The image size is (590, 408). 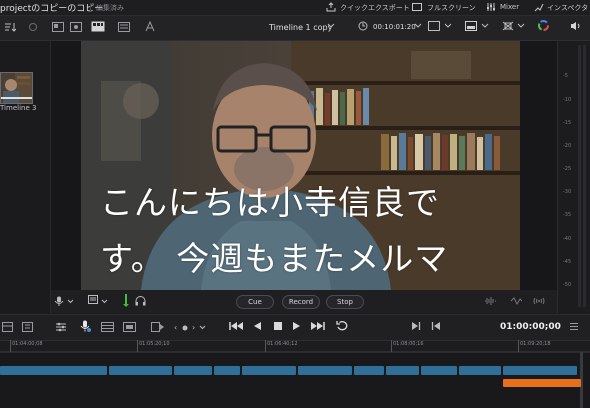 What do you see at coordinates (535, 344) in the screenshot?
I see `ruler-label: 01:09:20;18` at bounding box center [535, 344].